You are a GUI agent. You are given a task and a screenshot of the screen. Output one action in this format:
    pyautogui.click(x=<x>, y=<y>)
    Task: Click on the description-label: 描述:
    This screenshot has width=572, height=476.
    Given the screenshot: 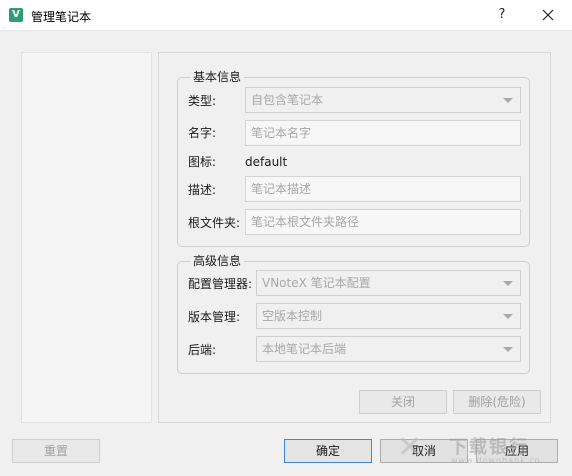 What is the action you would take?
    pyautogui.click(x=202, y=190)
    